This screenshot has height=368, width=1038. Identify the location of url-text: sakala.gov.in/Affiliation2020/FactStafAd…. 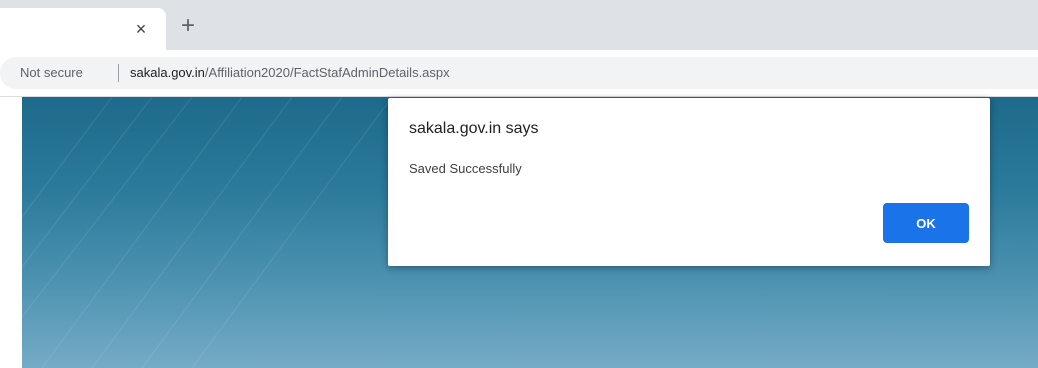
(290, 72).